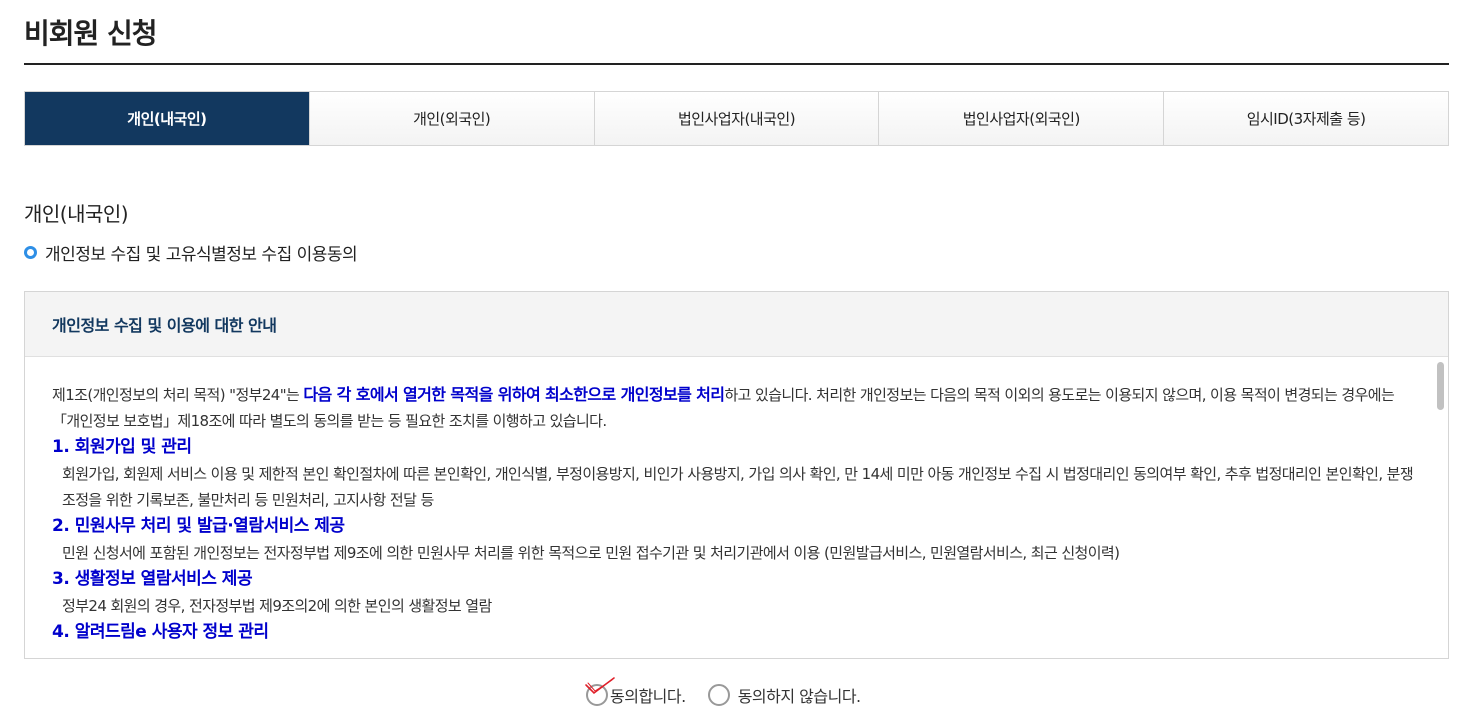 The width and height of the screenshot is (1464, 718). Describe the element at coordinates (167, 118) in the screenshot. I see `tab-domestic-individual: 개인(내국인)` at that location.